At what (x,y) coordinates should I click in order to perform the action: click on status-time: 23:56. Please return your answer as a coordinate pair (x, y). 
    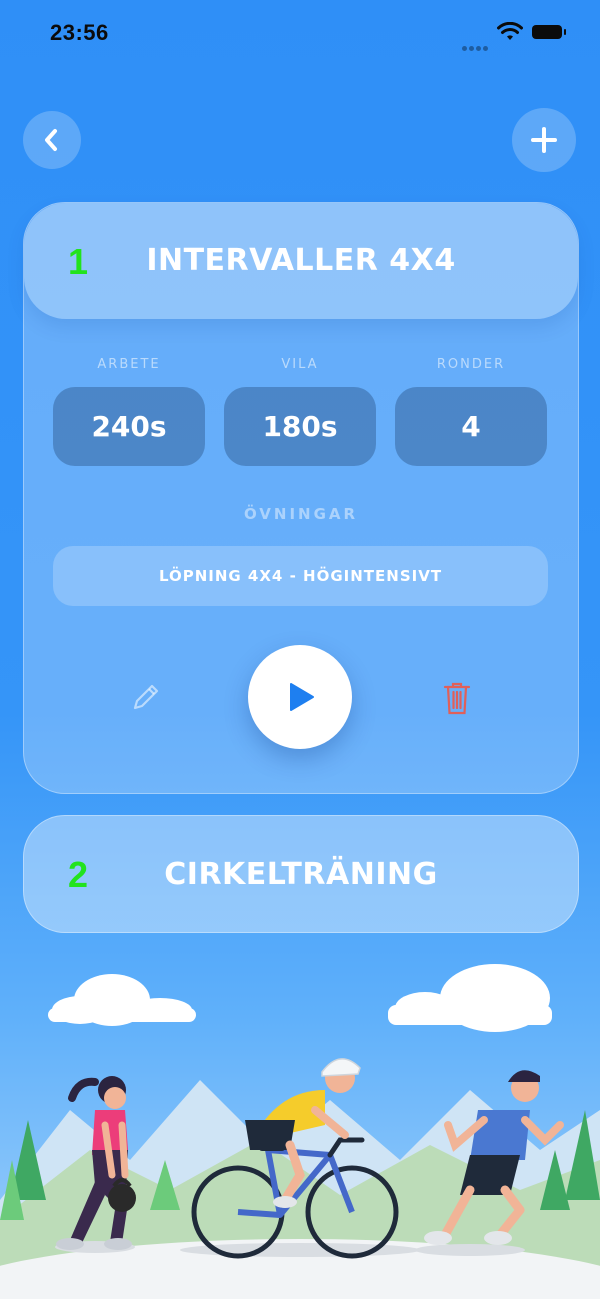
    Looking at the image, I should click on (79, 32).